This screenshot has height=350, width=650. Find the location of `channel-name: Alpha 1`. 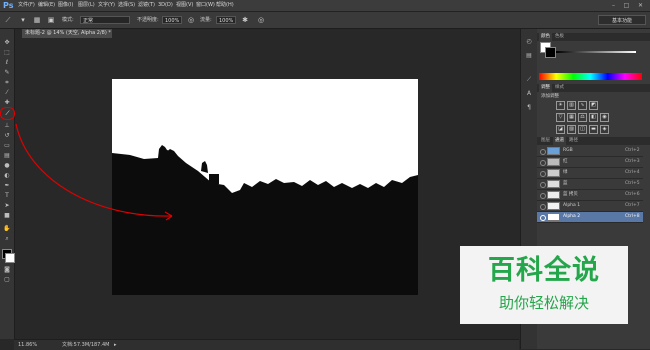

channel-name: Alpha 1 is located at coordinates (572, 205).